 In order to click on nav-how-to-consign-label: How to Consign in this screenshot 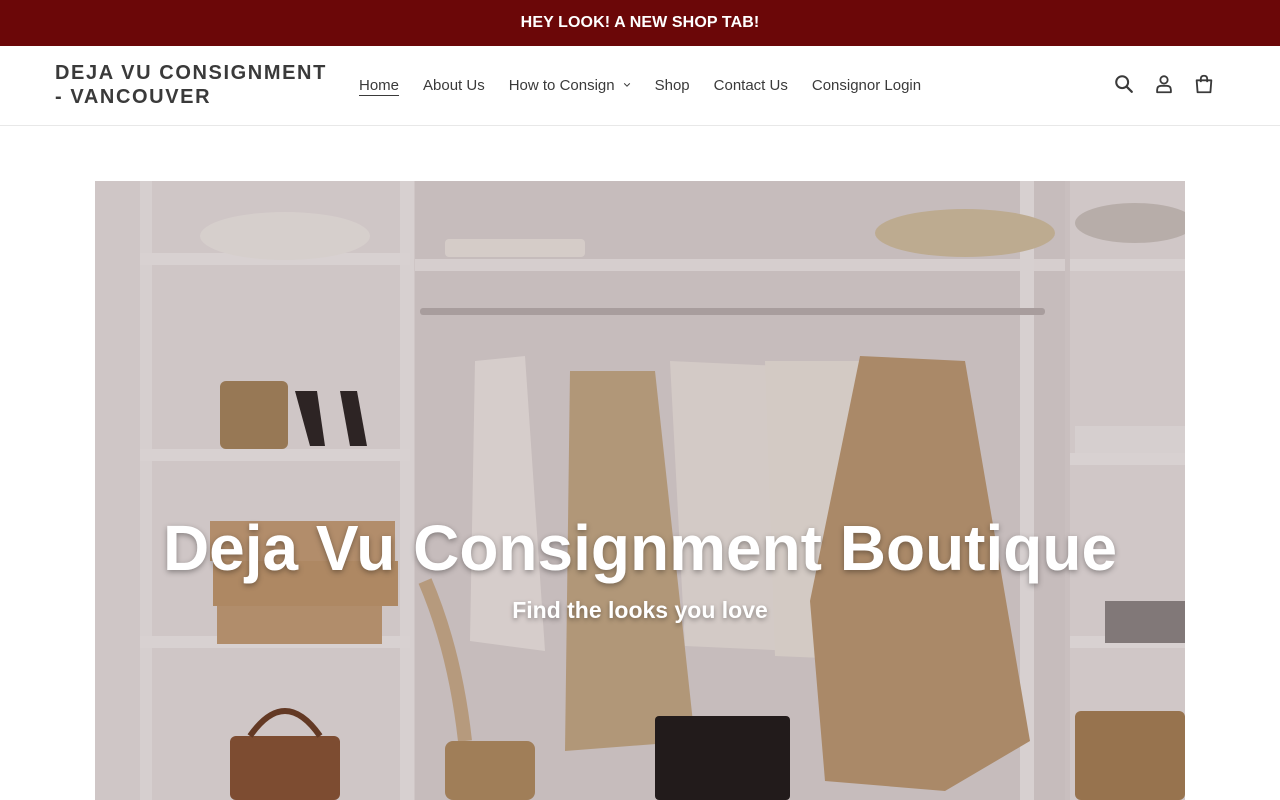, I will do `click(561, 85)`.